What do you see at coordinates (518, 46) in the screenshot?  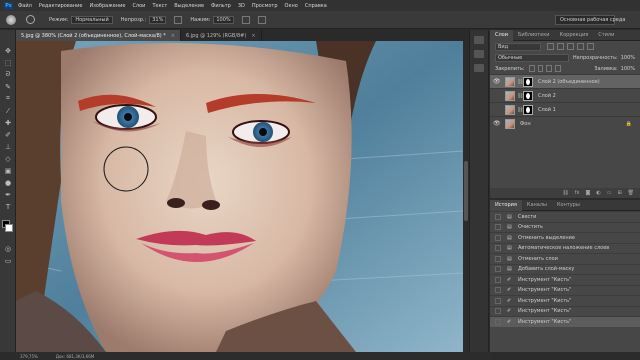 I see `layer-filter-select: Вид` at bounding box center [518, 46].